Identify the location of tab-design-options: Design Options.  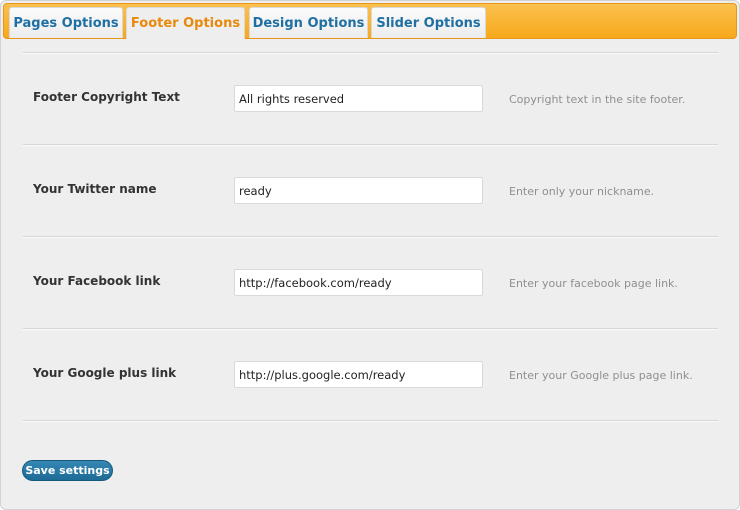
(308, 22).